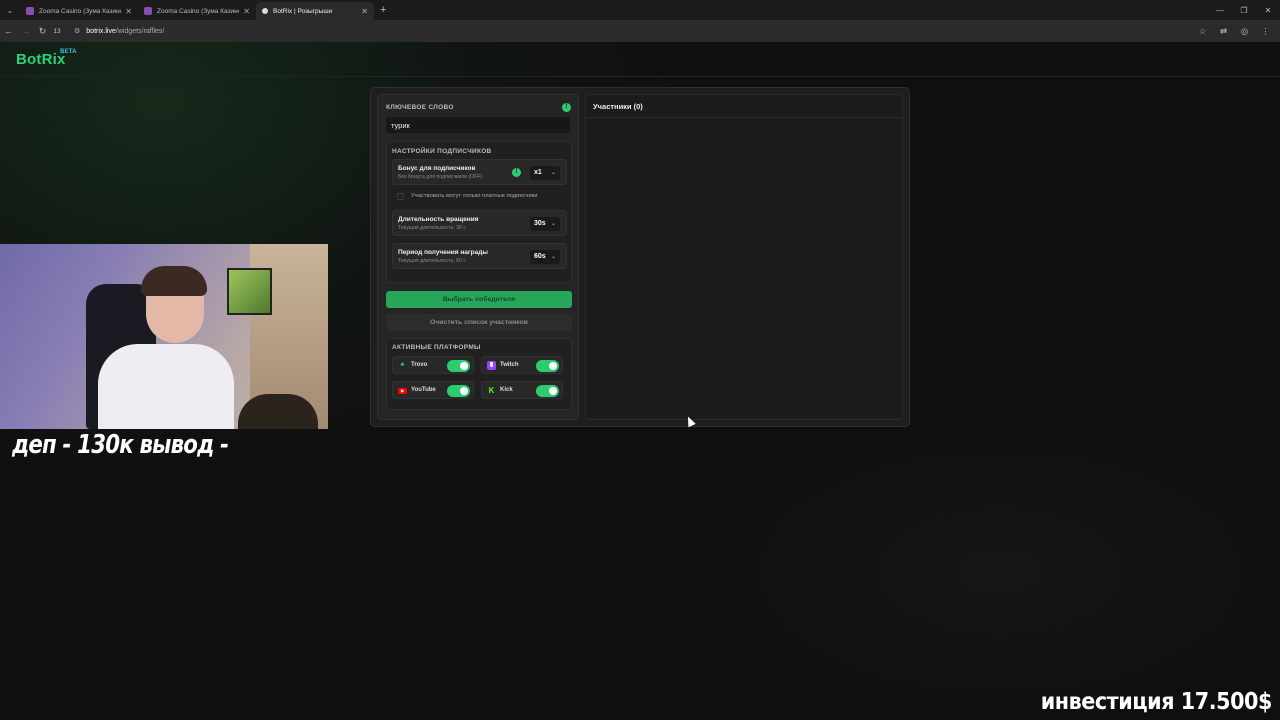 This screenshot has height=720, width=1280. Describe the element at coordinates (432, 261) in the screenshot. I see `claim-period-description: Текущая длительность: 60 с` at that location.